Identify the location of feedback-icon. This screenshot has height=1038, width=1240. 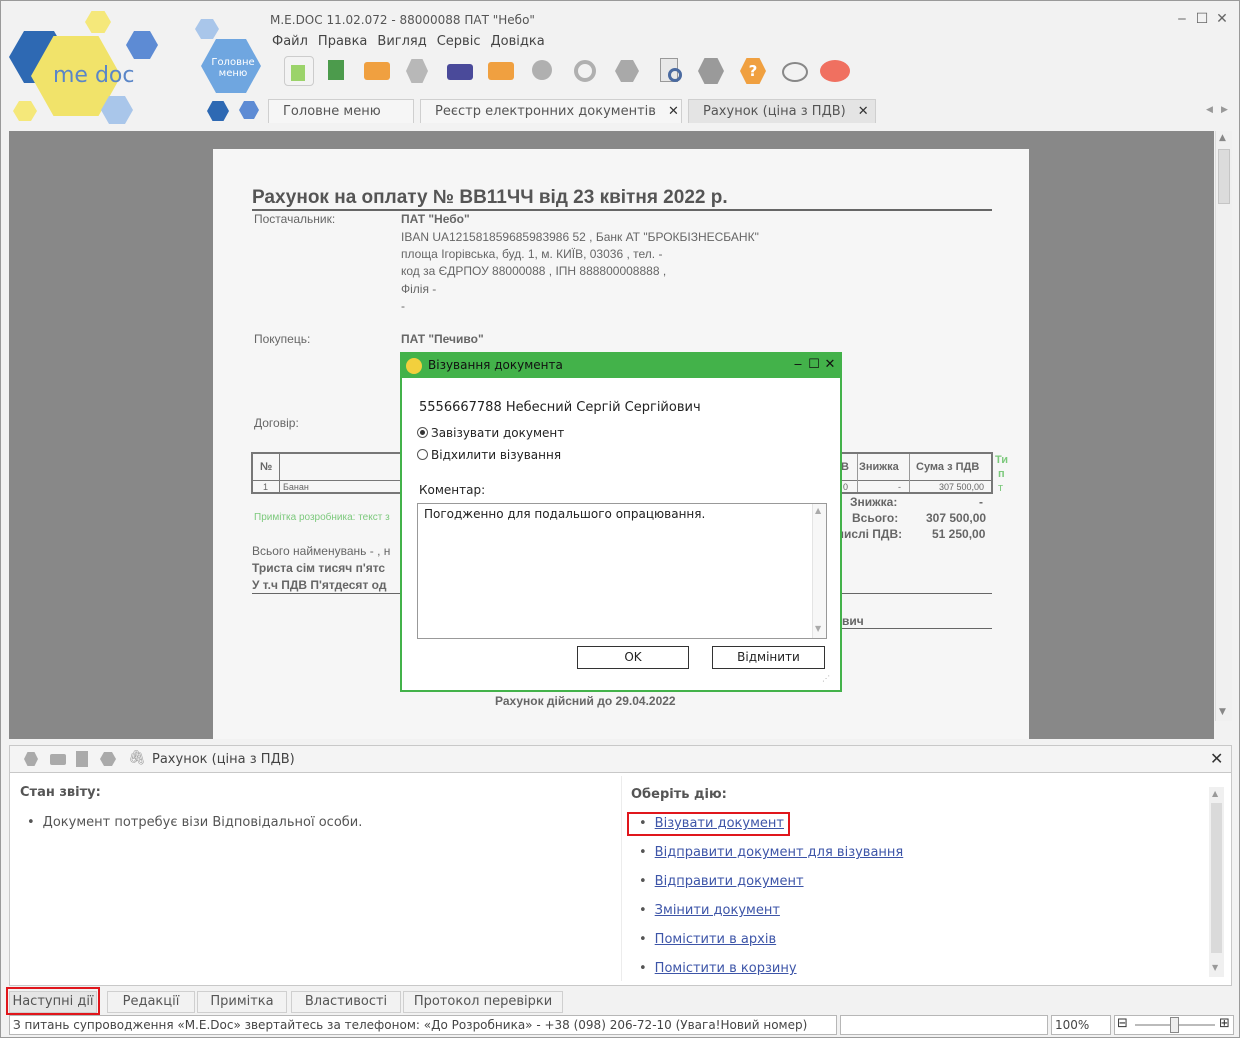
(835, 71).